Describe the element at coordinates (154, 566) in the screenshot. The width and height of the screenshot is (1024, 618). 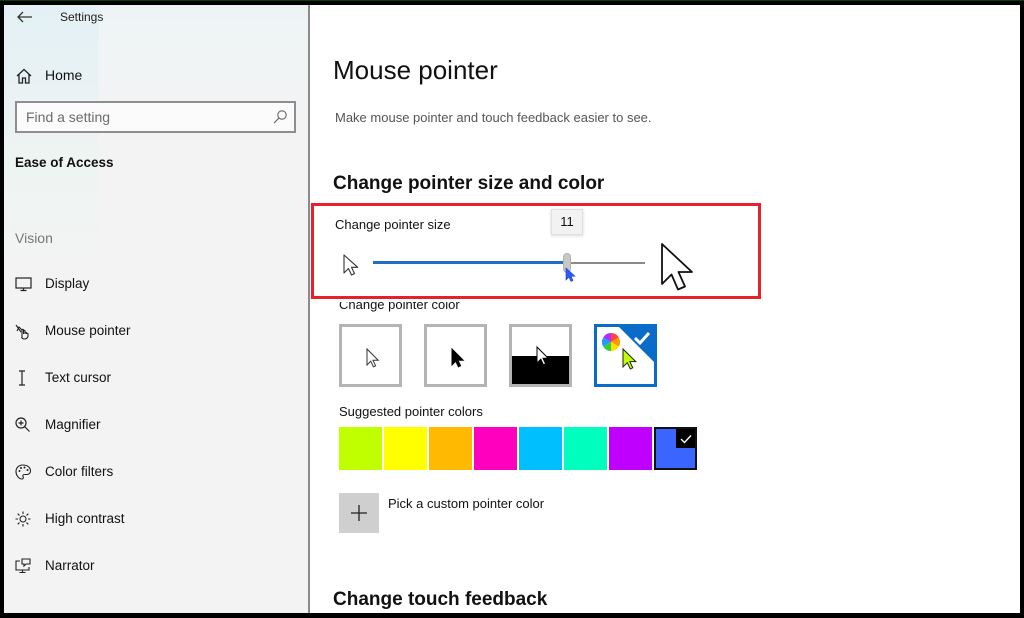
I see `sidebar-item-narrator: Narrator` at that location.